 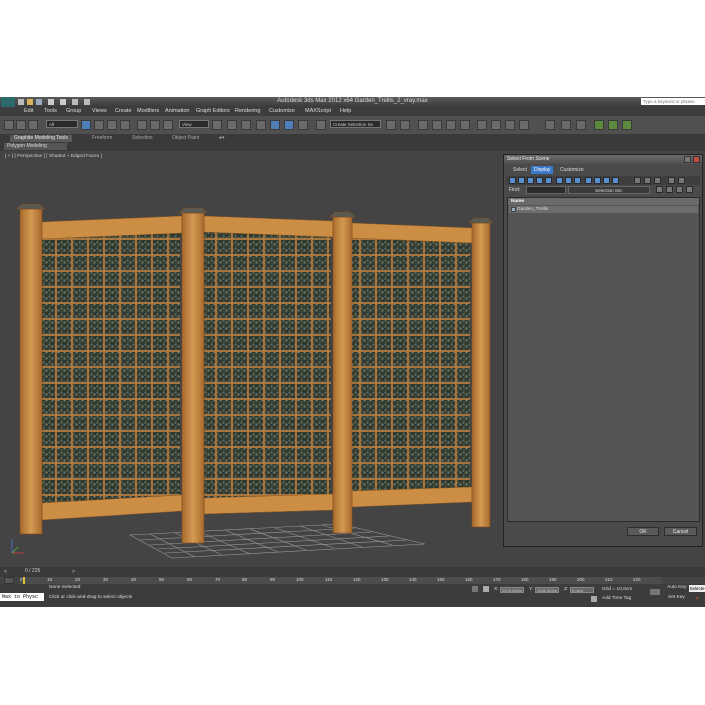 What do you see at coordinates (217, 125) in the screenshot?
I see `pivot-center-icon` at bounding box center [217, 125].